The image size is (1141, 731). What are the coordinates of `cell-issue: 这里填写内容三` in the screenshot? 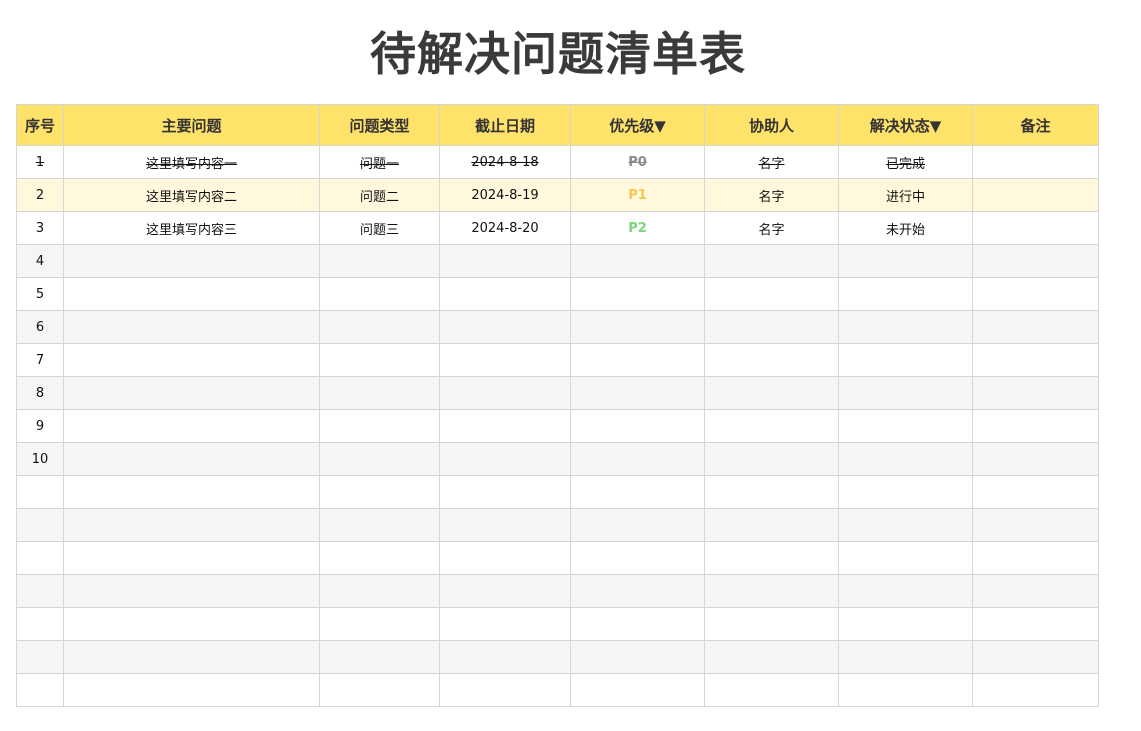 It's located at (191, 228).